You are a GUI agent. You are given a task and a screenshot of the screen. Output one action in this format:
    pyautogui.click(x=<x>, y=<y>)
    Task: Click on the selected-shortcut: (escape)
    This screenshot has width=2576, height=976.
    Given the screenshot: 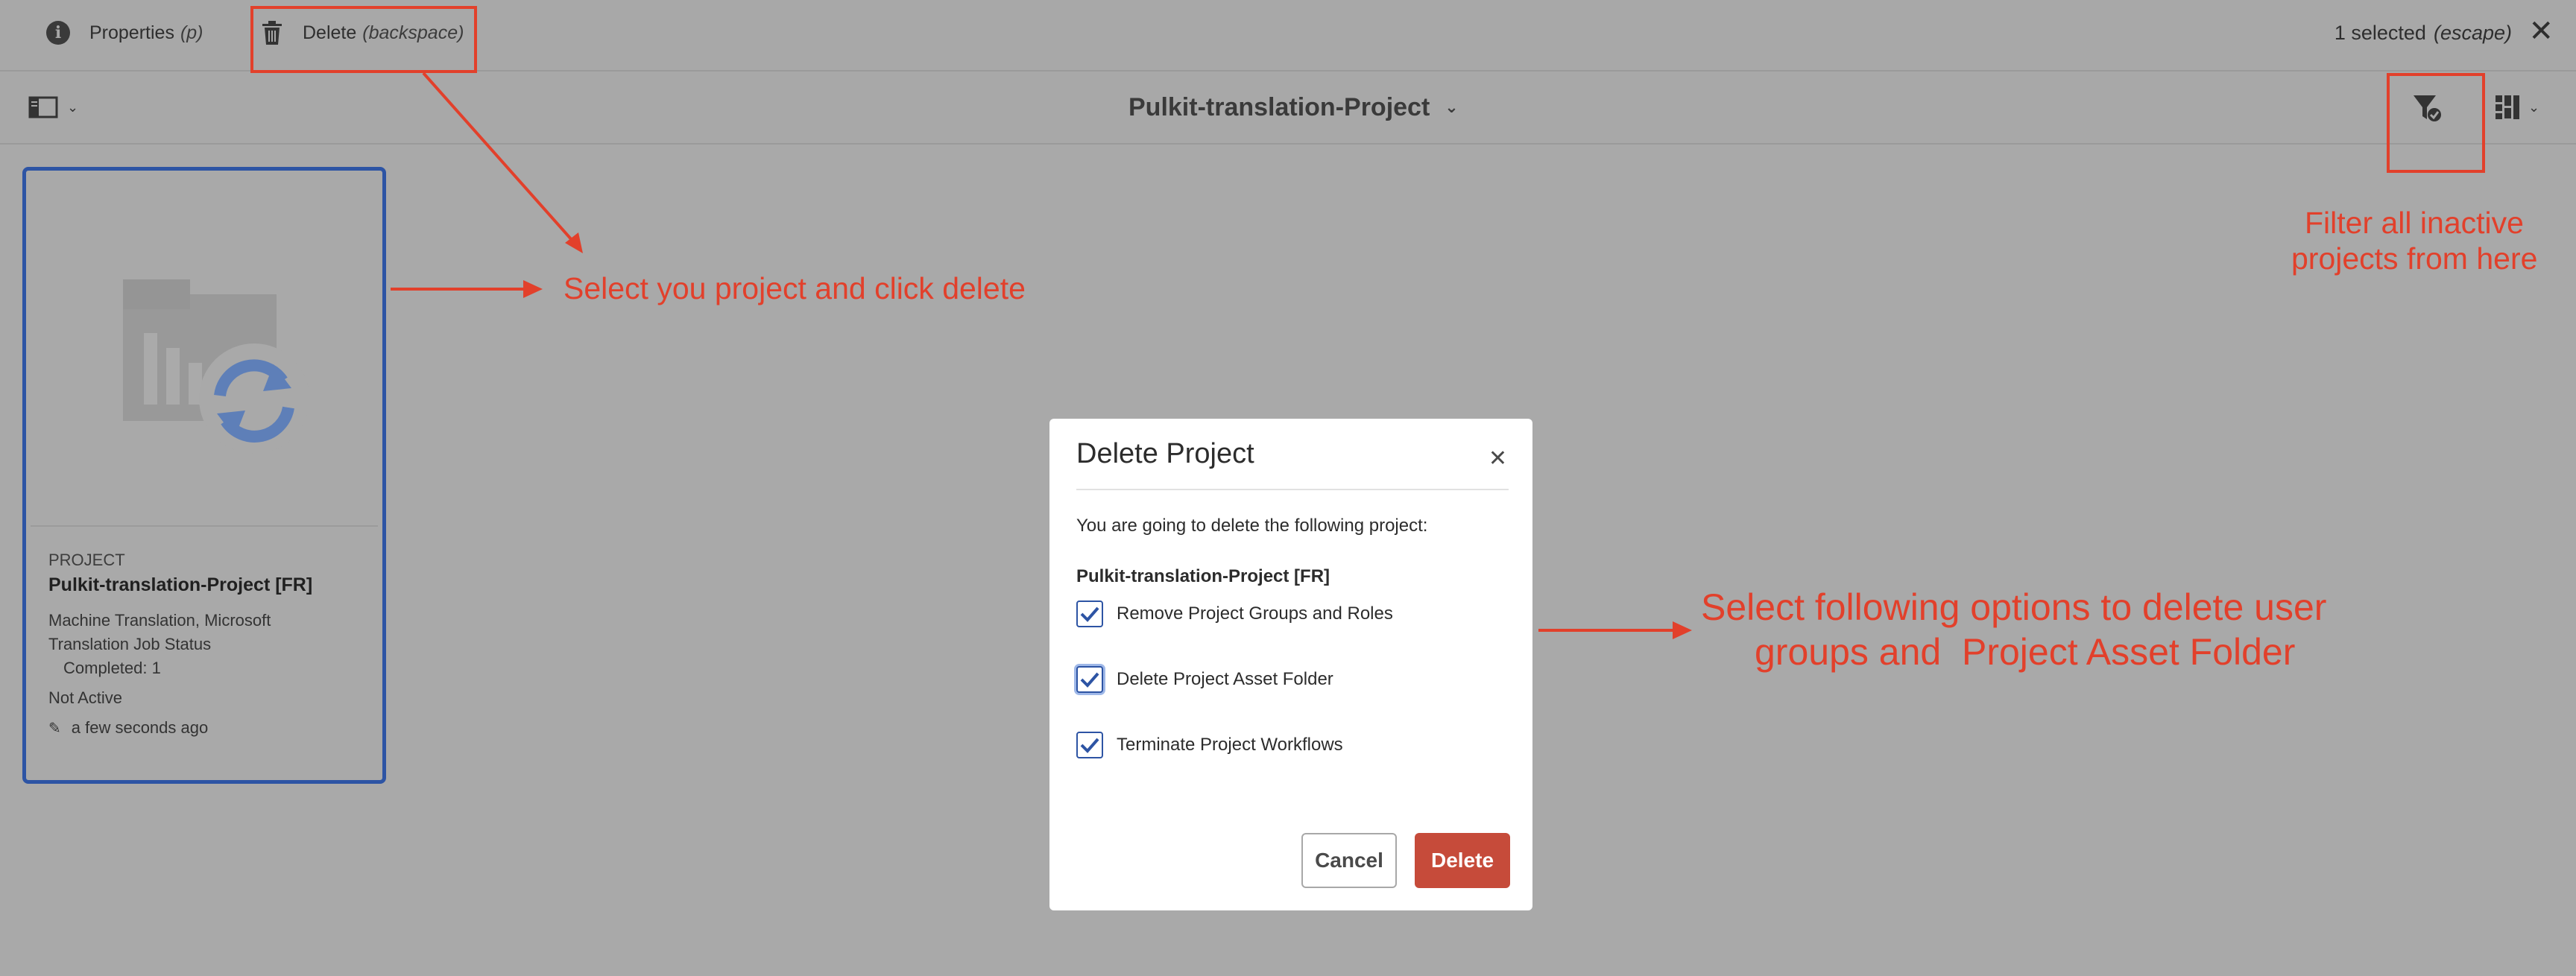 What is the action you would take?
    pyautogui.click(x=2472, y=32)
    